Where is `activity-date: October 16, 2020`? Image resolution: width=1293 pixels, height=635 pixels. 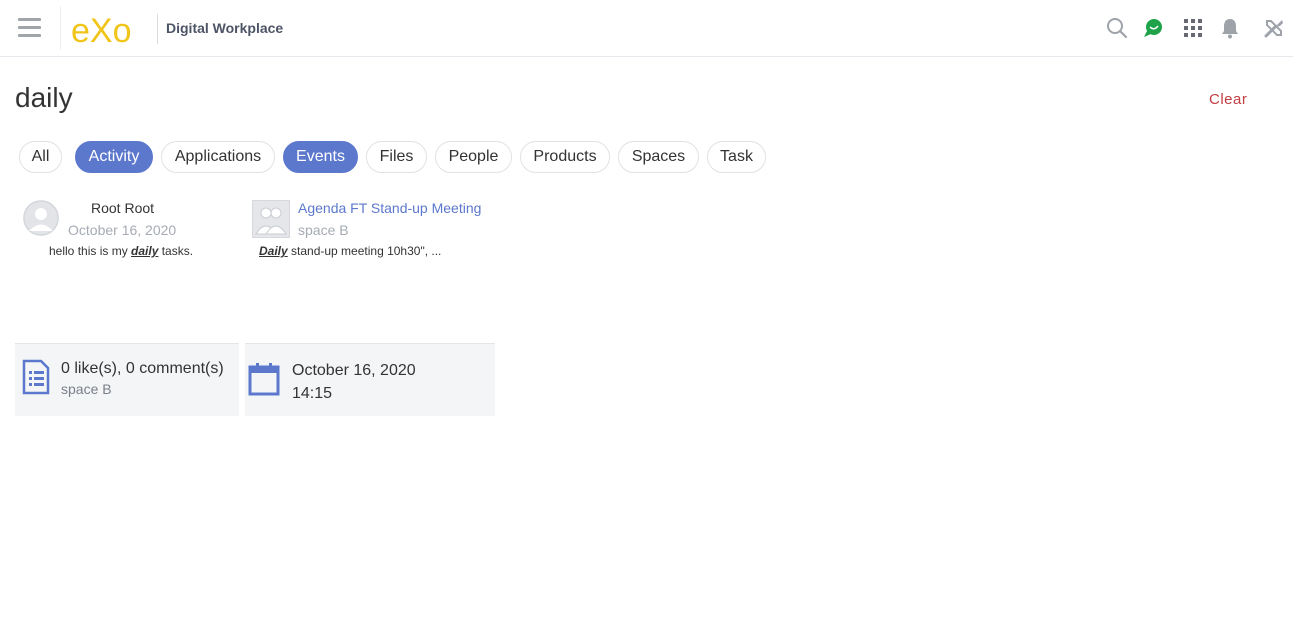 activity-date: October 16, 2020 is located at coordinates (122, 230).